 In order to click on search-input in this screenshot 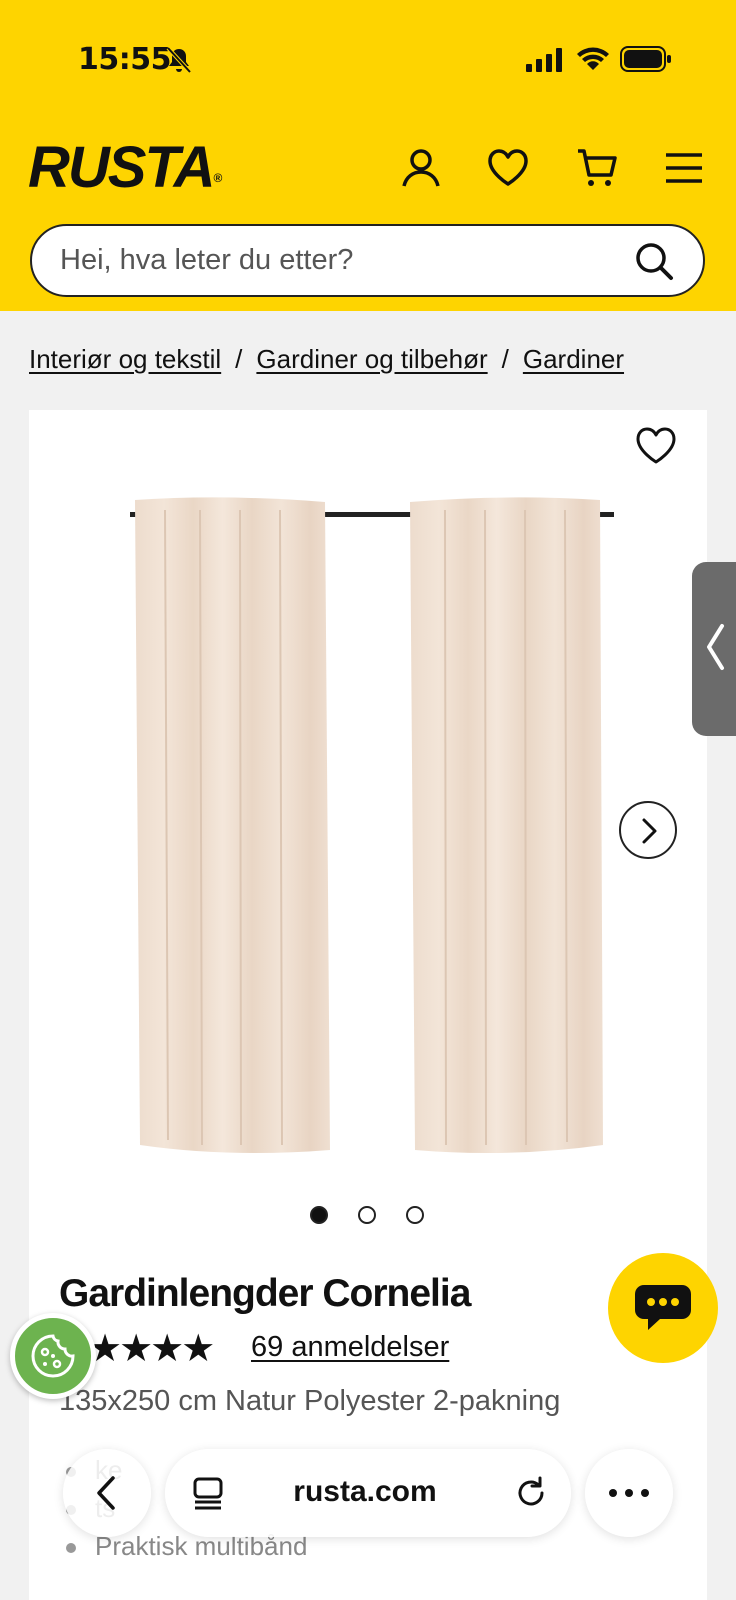, I will do `click(340, 260)`.